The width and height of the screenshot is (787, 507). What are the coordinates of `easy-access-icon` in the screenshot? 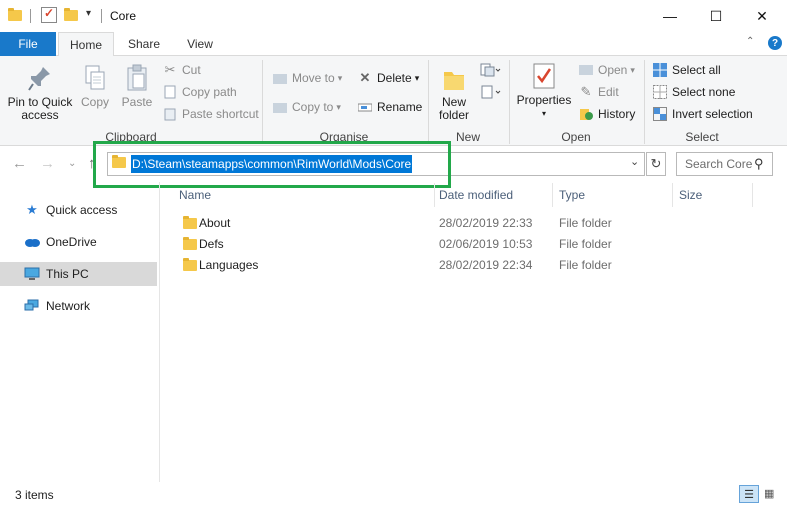 It's located at (490, 92).